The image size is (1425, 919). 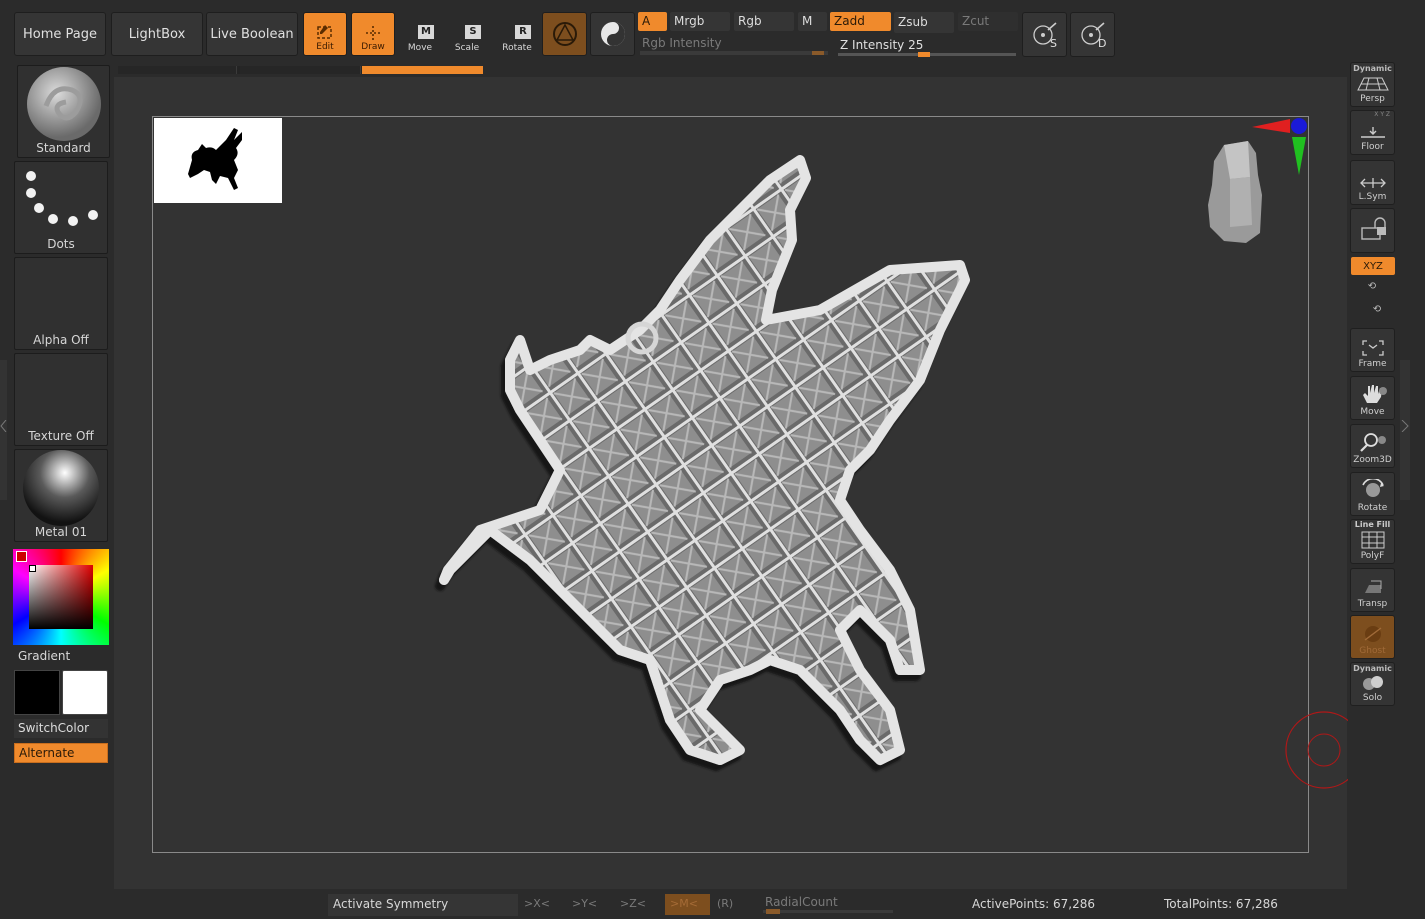 I want to click on zoom3d-button: Zoom3D, so click(x=1372, y=446).